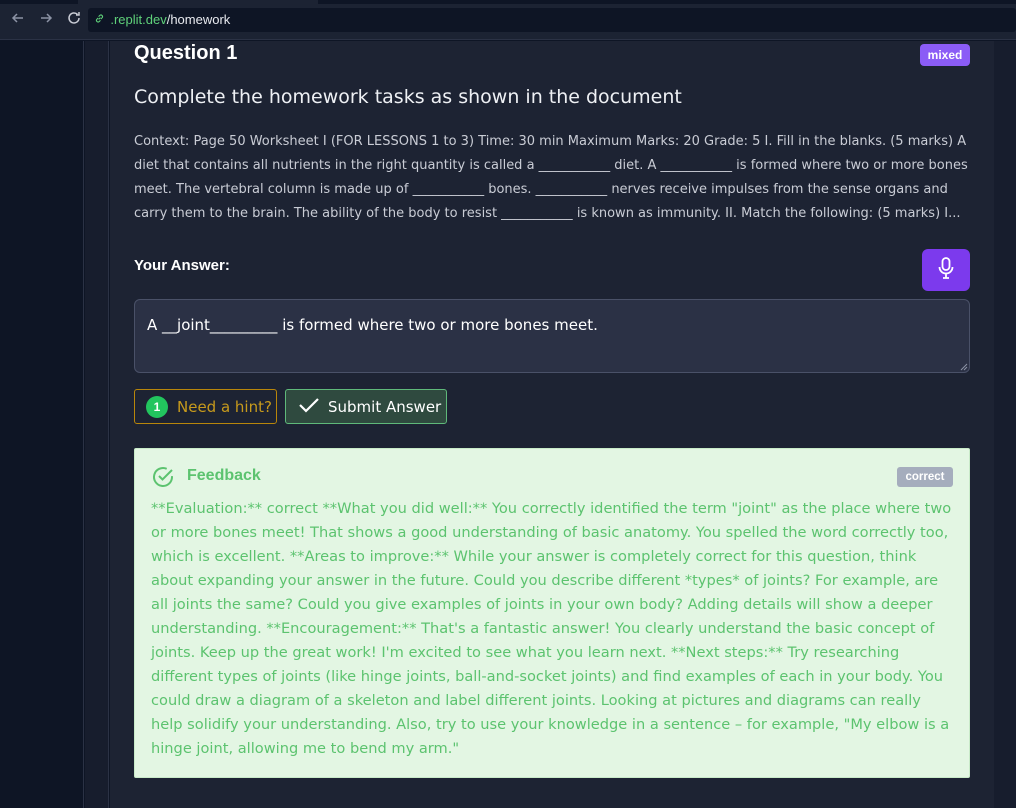 The height and width of the screenshot is (808, 1016). What do you see at coordinates (101, 20) in the screenshot?
I see `link-icon` at bounding box center [101, 20].